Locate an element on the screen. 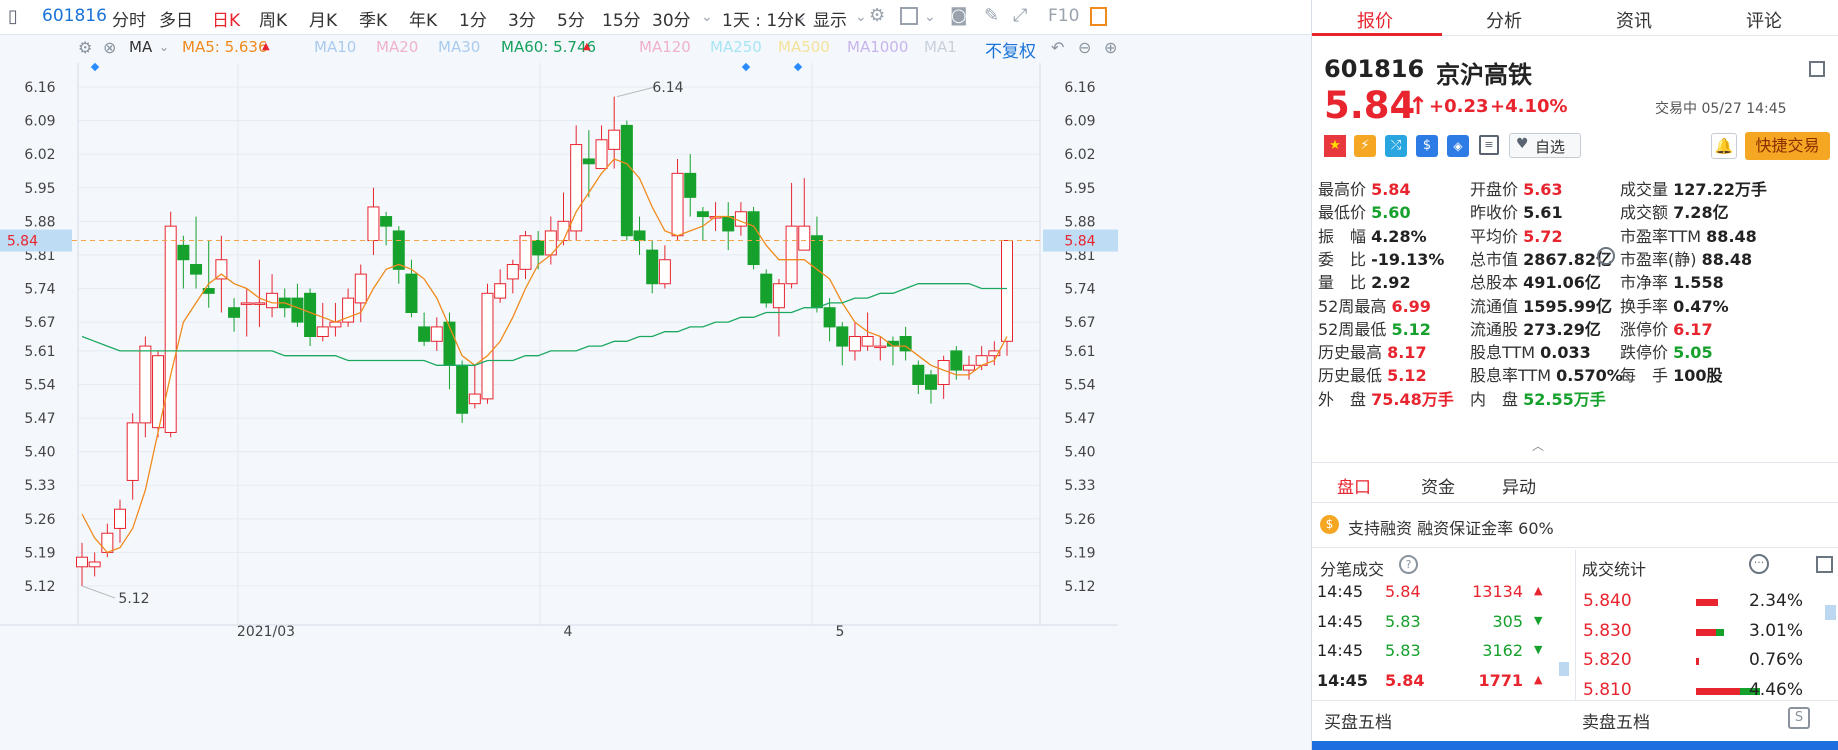 This screenshot has height=750, width=1838. layout-icon is located at coordinates (1098, 16).